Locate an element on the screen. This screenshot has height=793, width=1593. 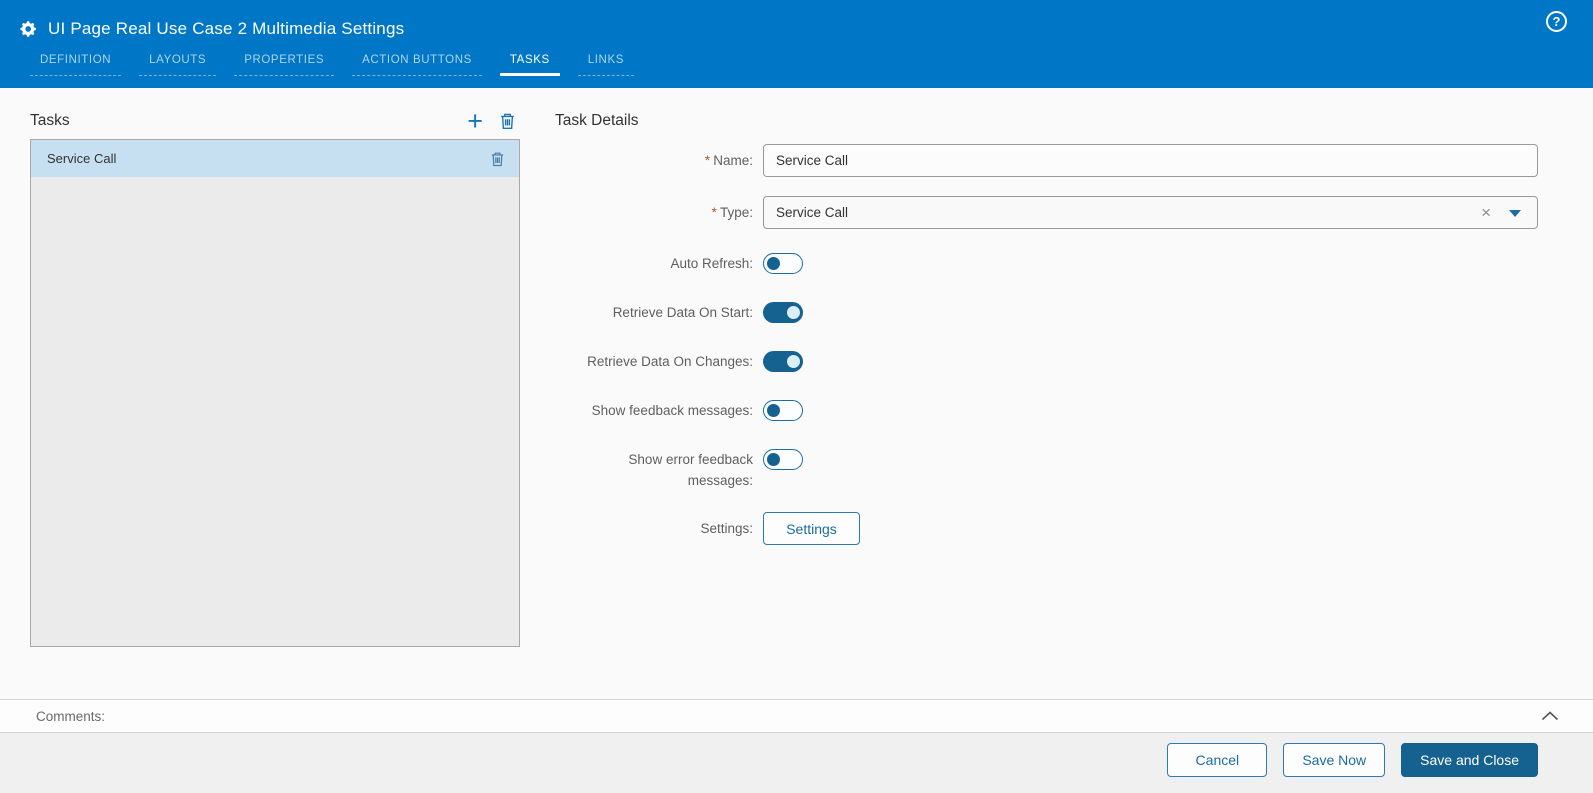
delete-task-item-button is located at coordinates (497, 159).